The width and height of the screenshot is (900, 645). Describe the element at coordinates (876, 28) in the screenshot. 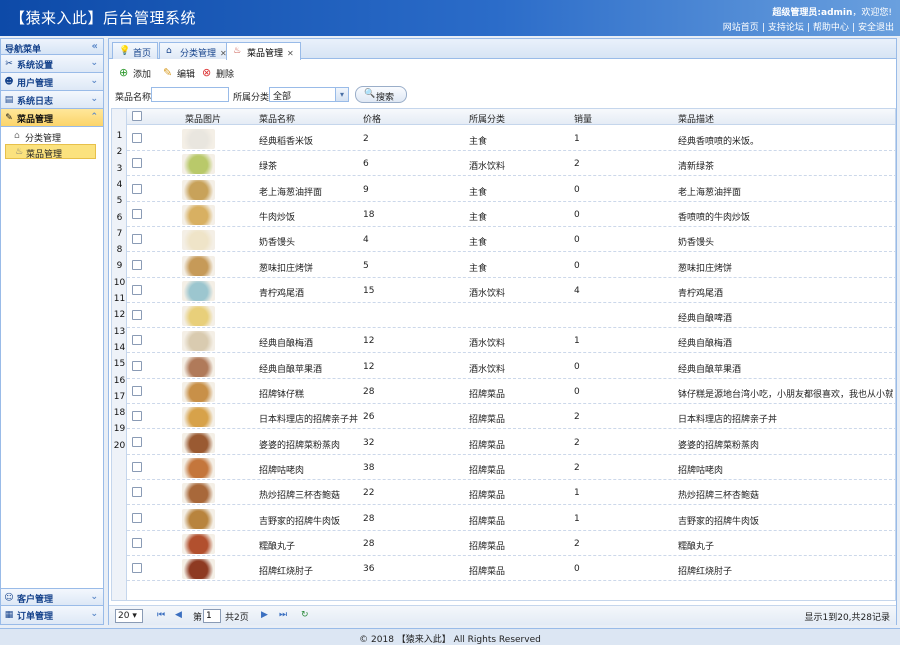

I see `link-logout: 安全退出` at that location.